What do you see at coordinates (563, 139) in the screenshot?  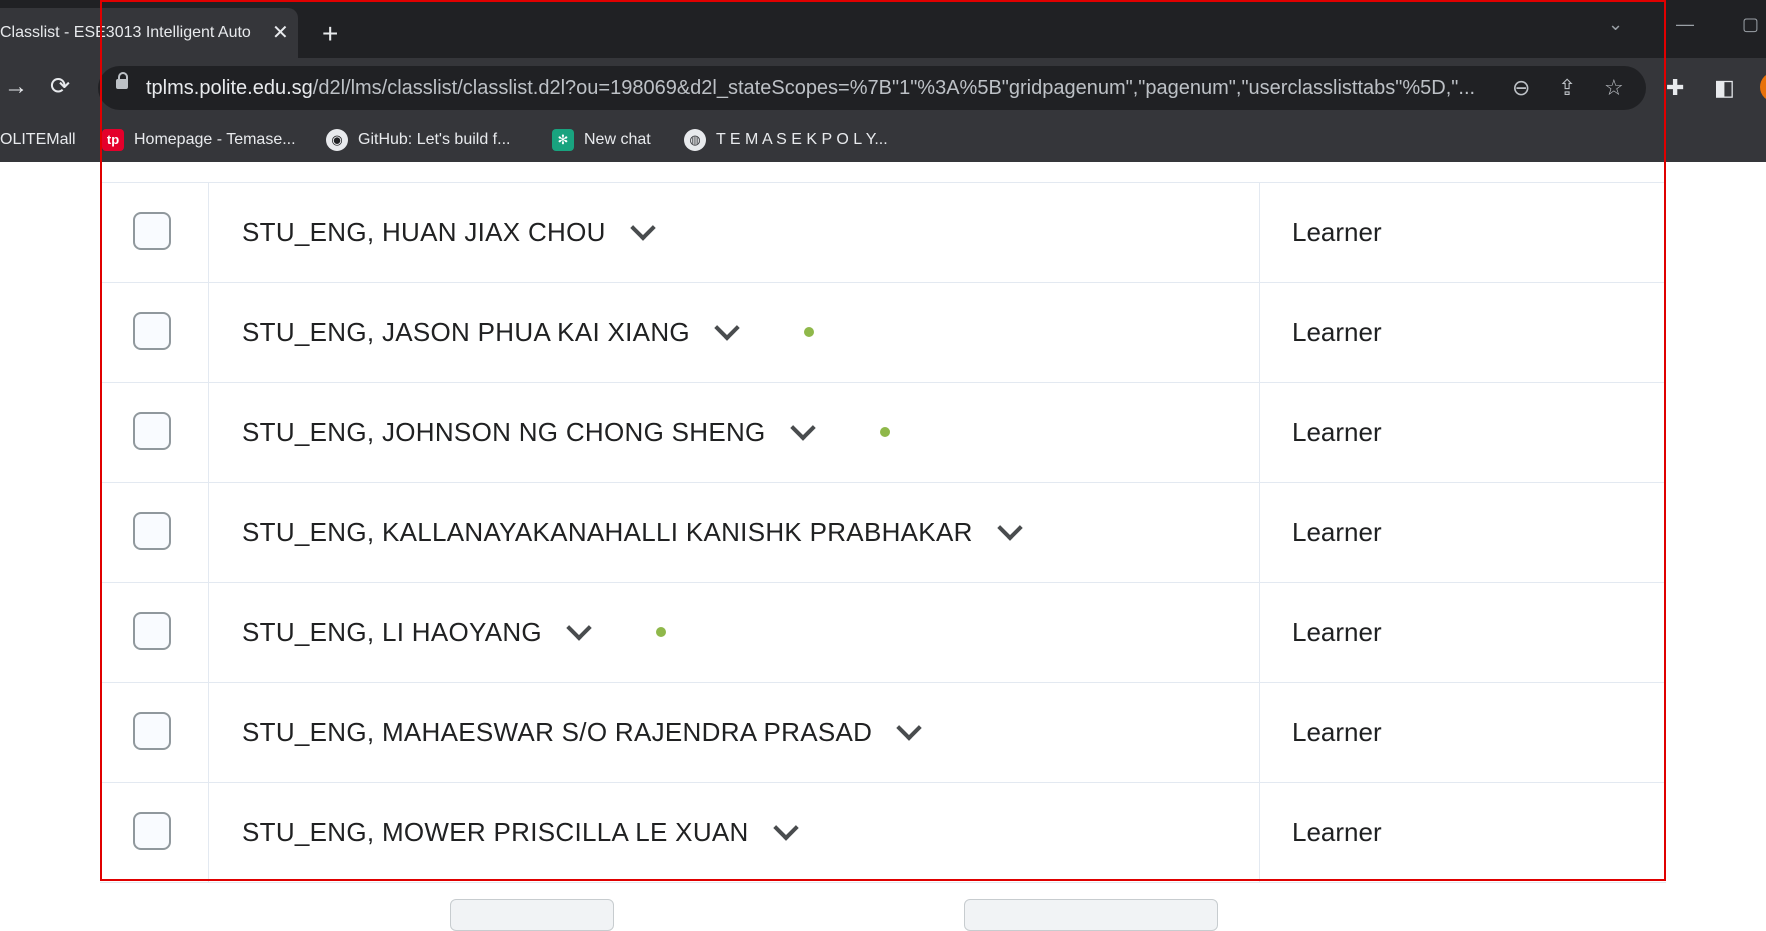 I see `chatgpt-icon: ✻` at bounding box center [563, 139].